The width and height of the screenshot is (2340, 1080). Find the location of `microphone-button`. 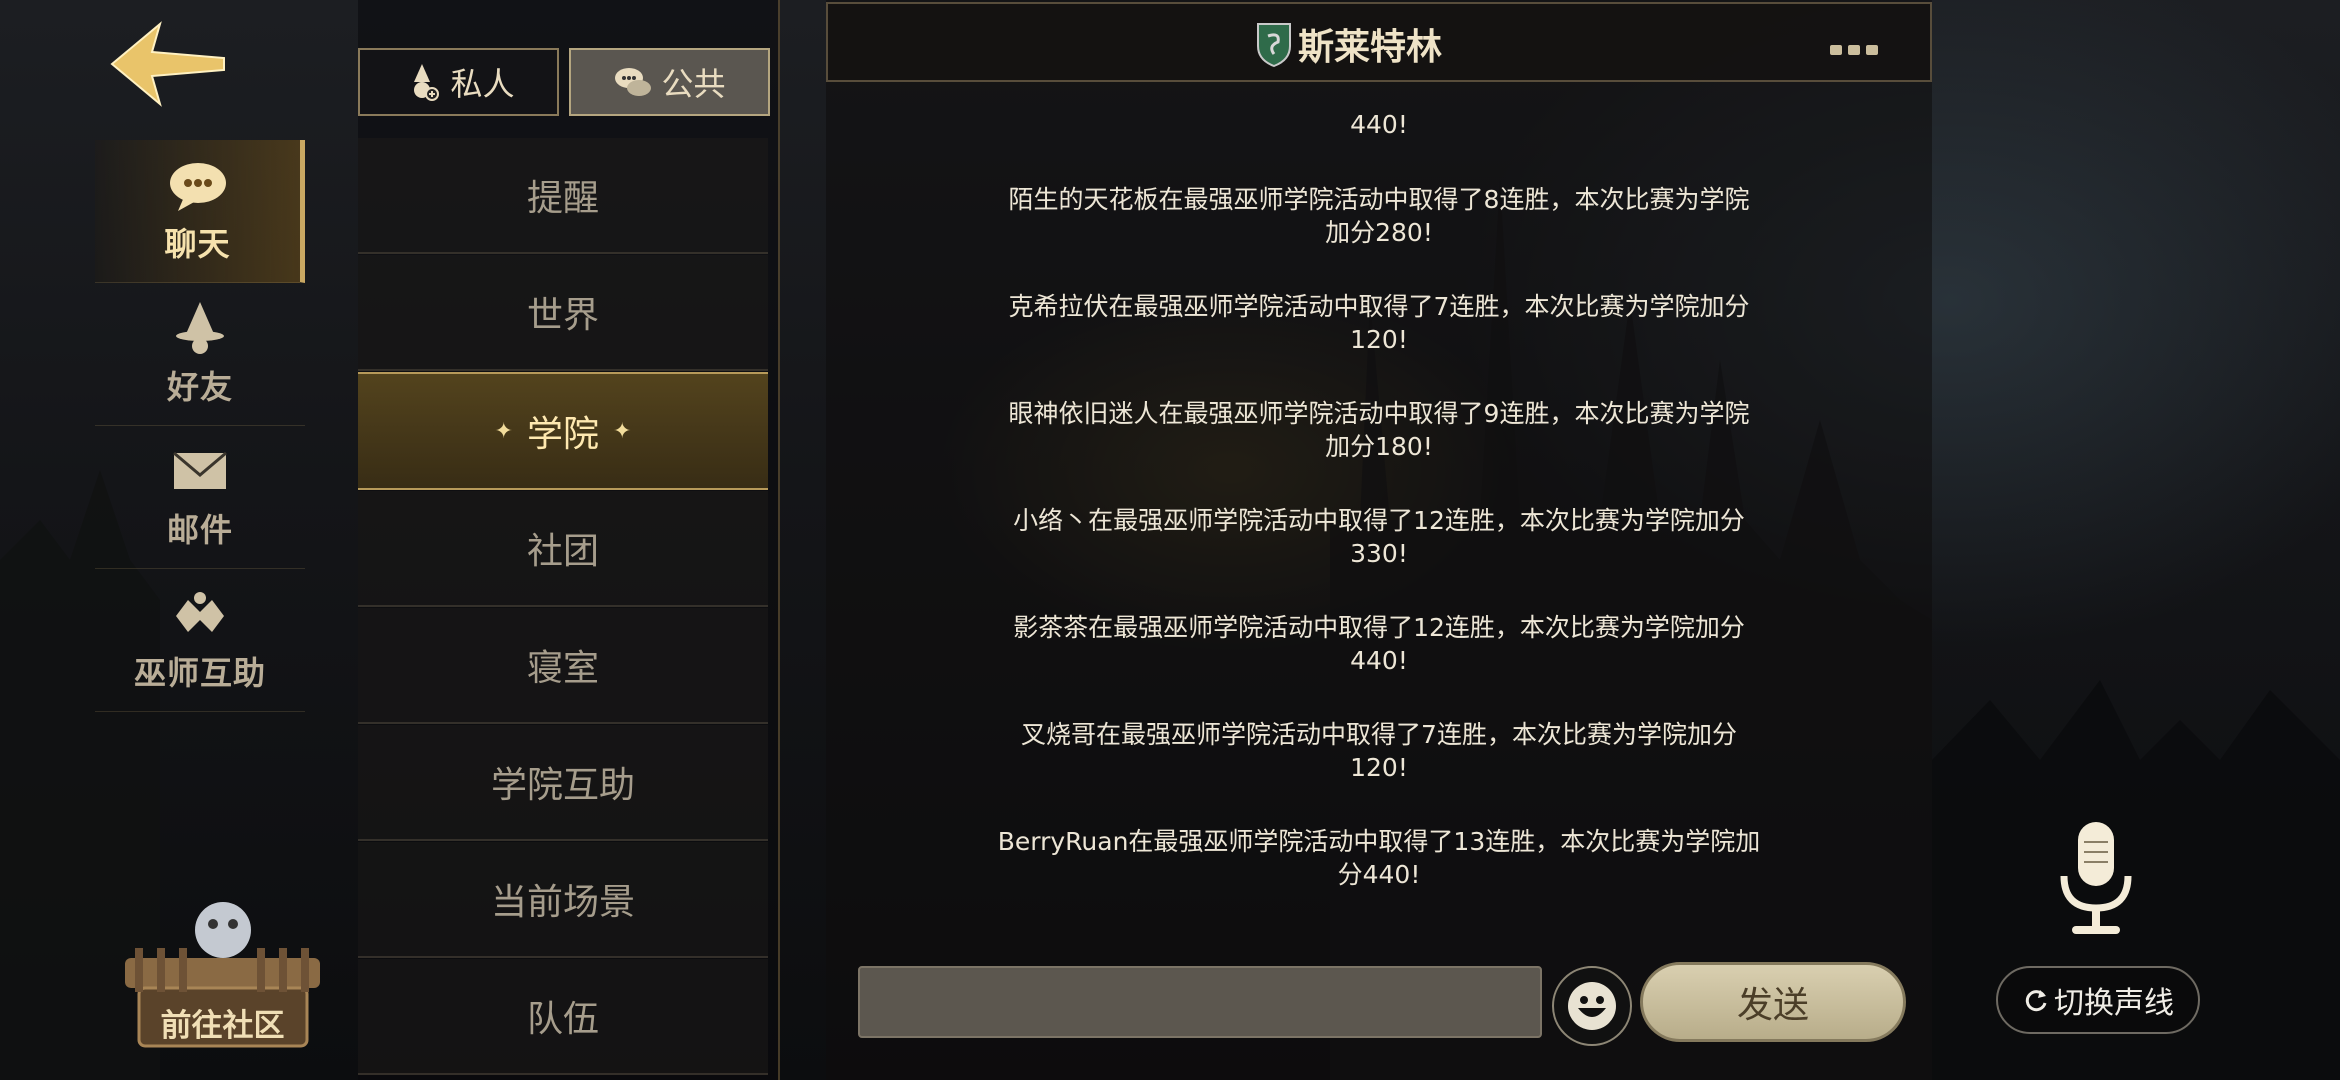

microphone-button is located at coordinates (2096, 878).